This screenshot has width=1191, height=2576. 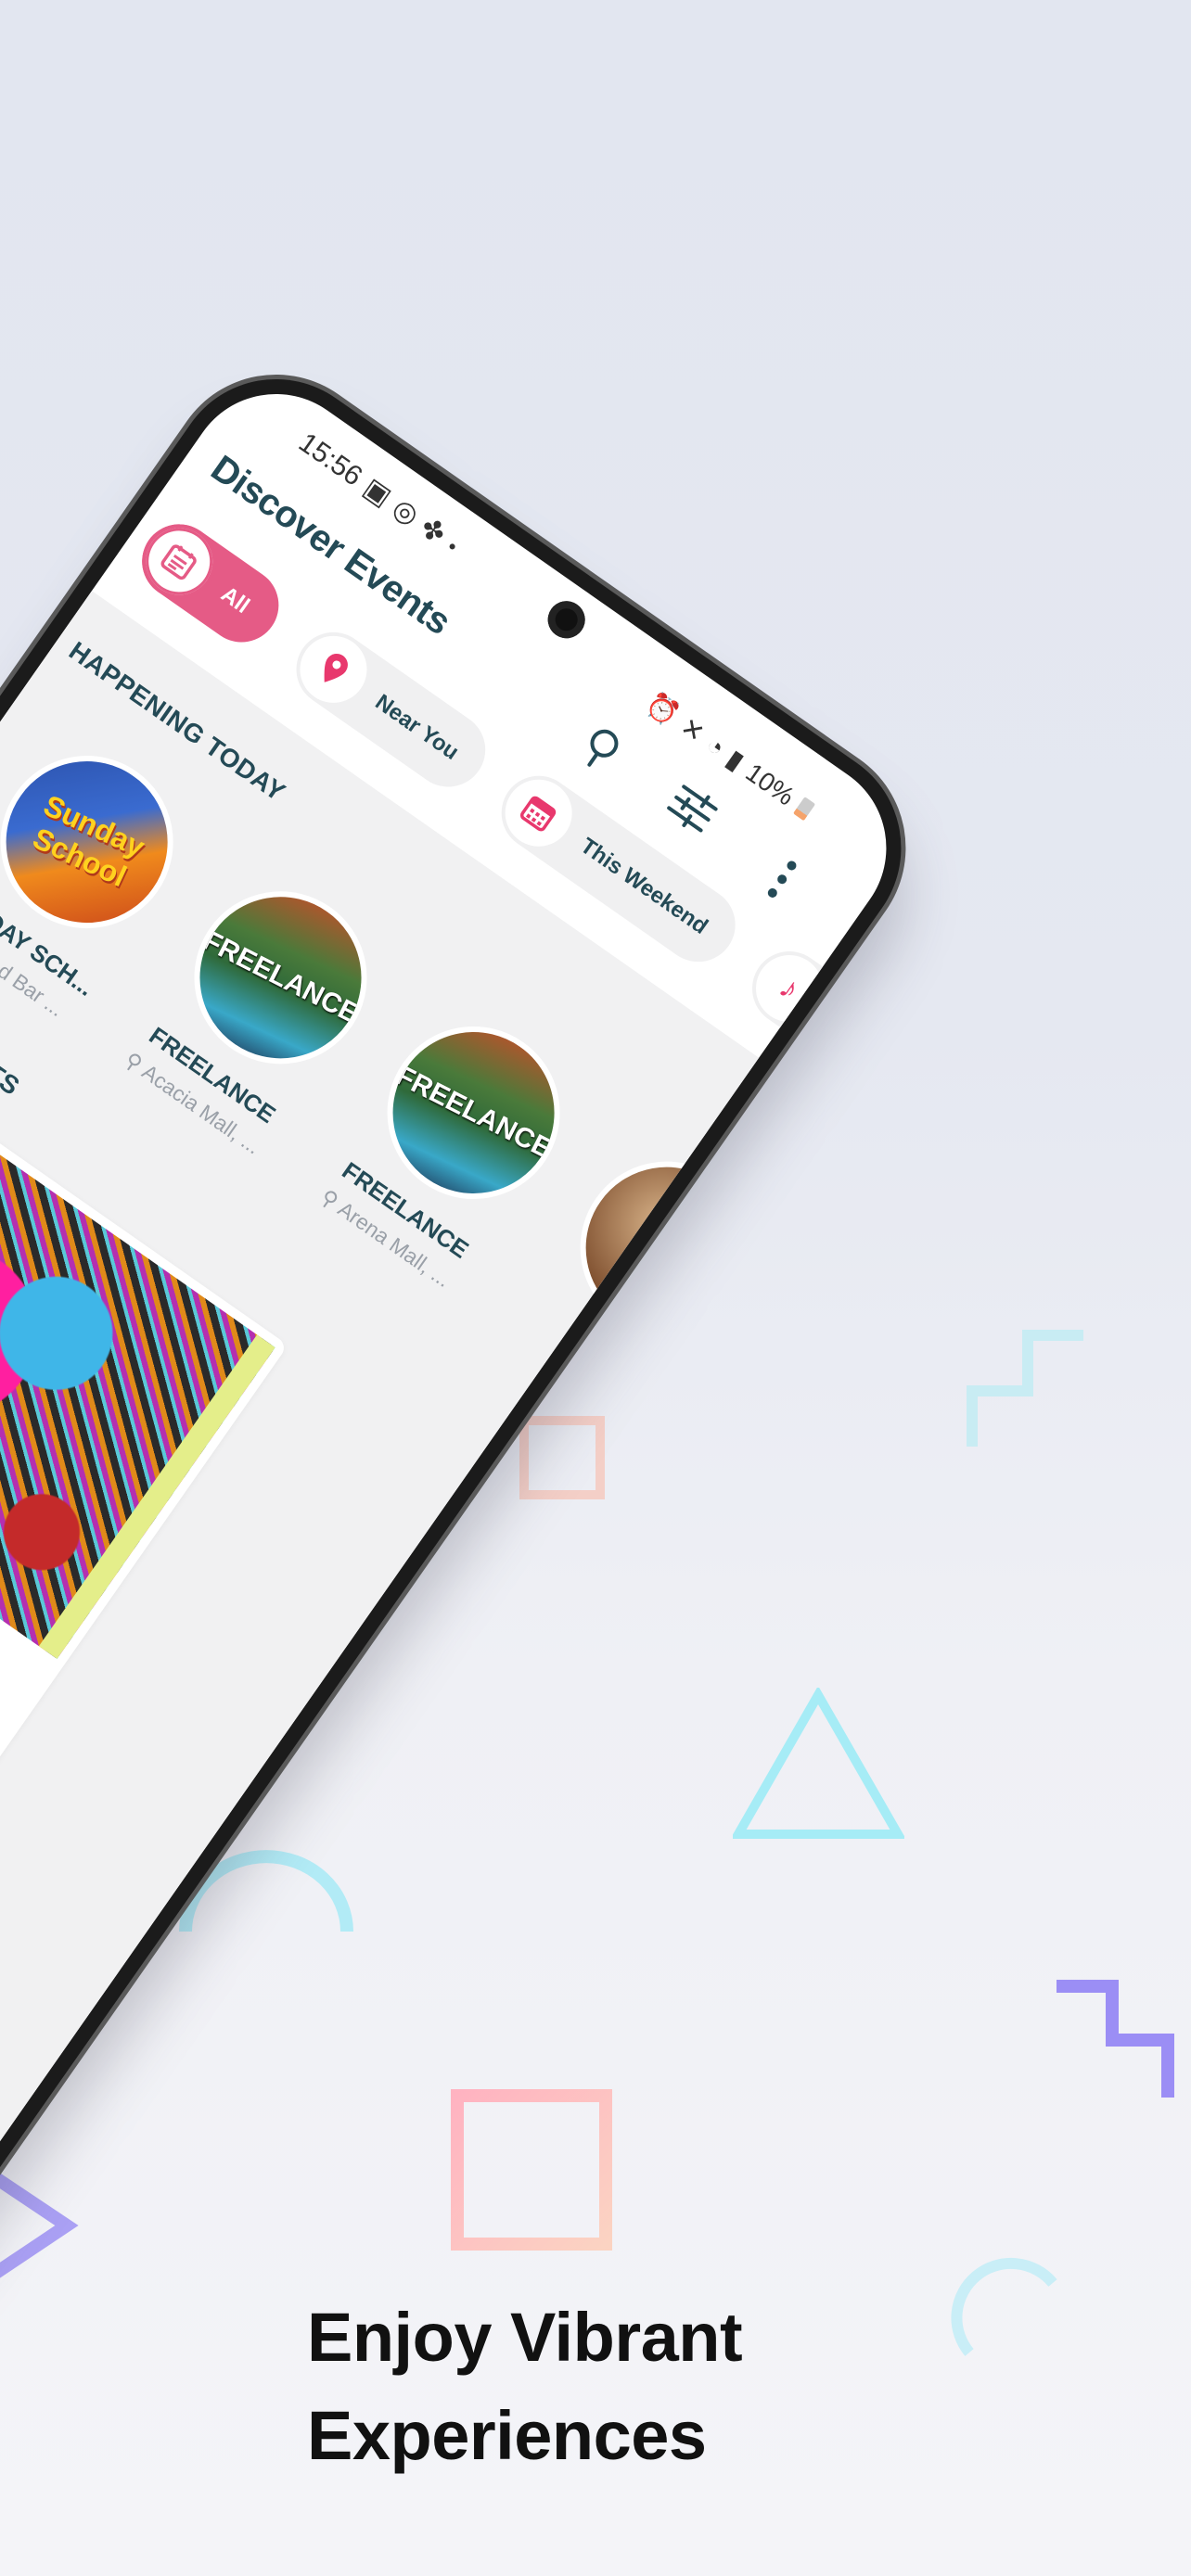 I want to click on tagline: Enjoy Vibrant Experiences, so click(x=525, y=2387).